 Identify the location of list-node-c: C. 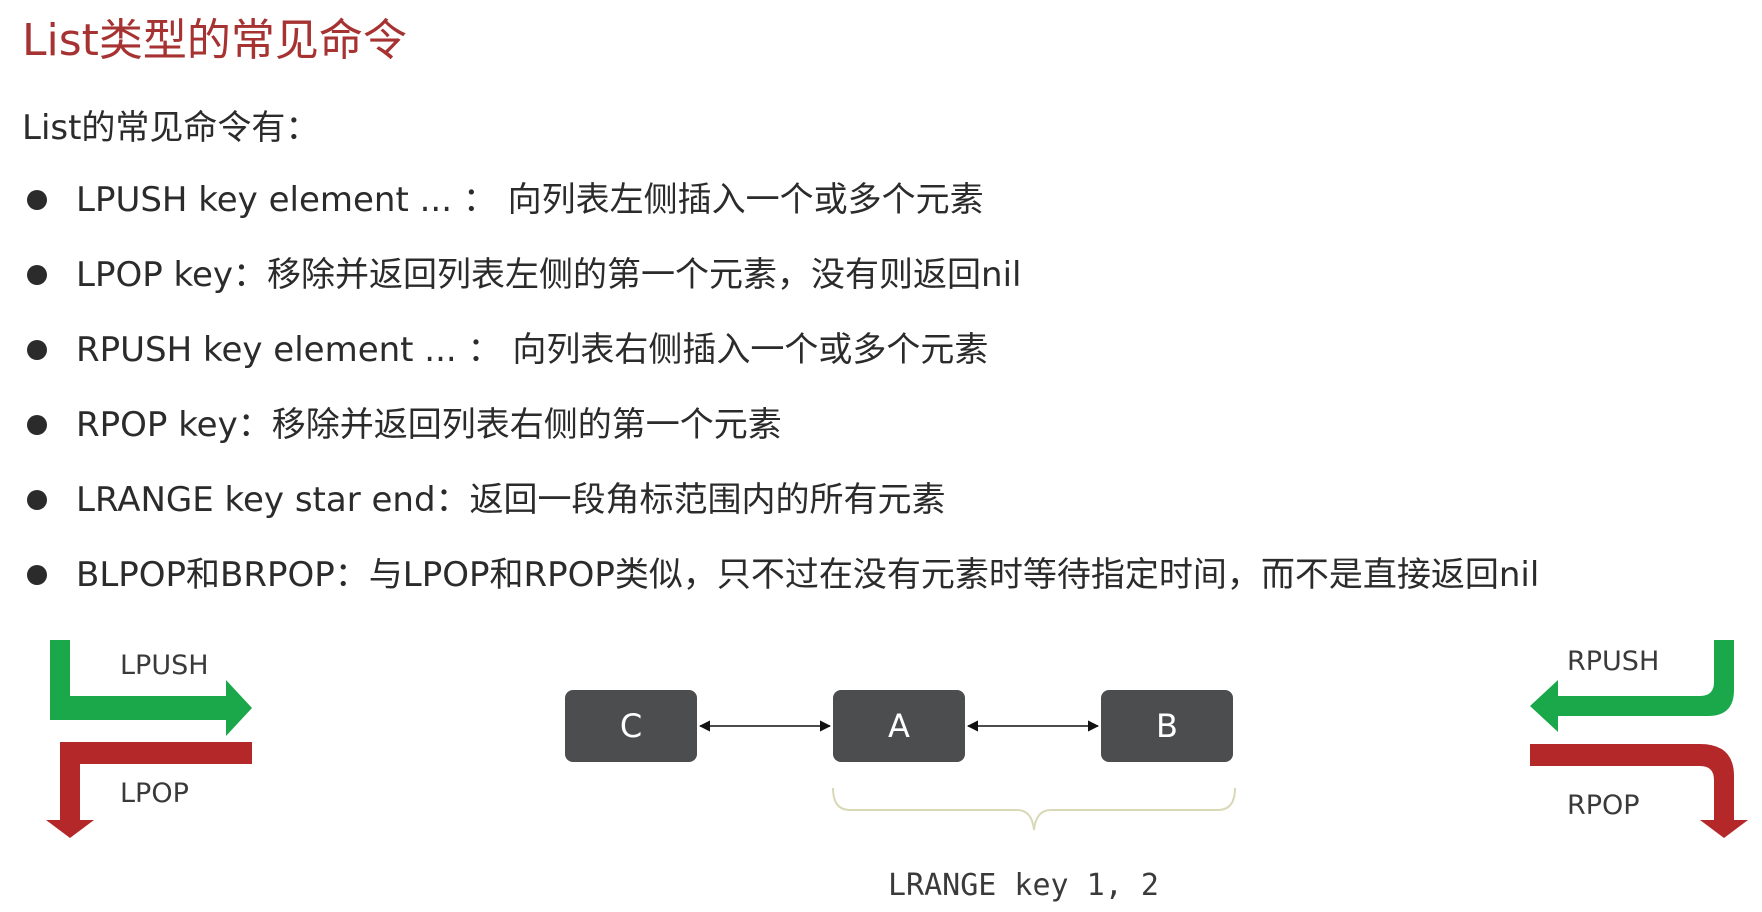
(631, 726).